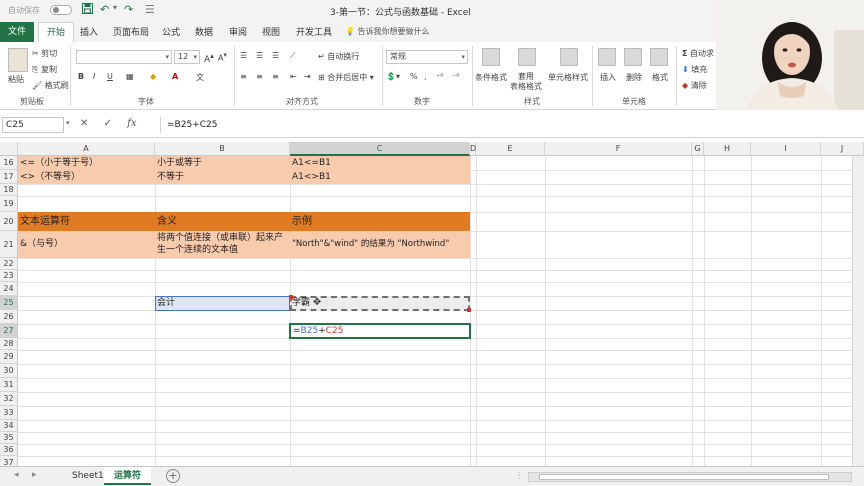 This screenshot has height=486, width=864. Describe the element at coordinates (9, 357) in the screenshot. I see `row-header-29: 29` at that location.